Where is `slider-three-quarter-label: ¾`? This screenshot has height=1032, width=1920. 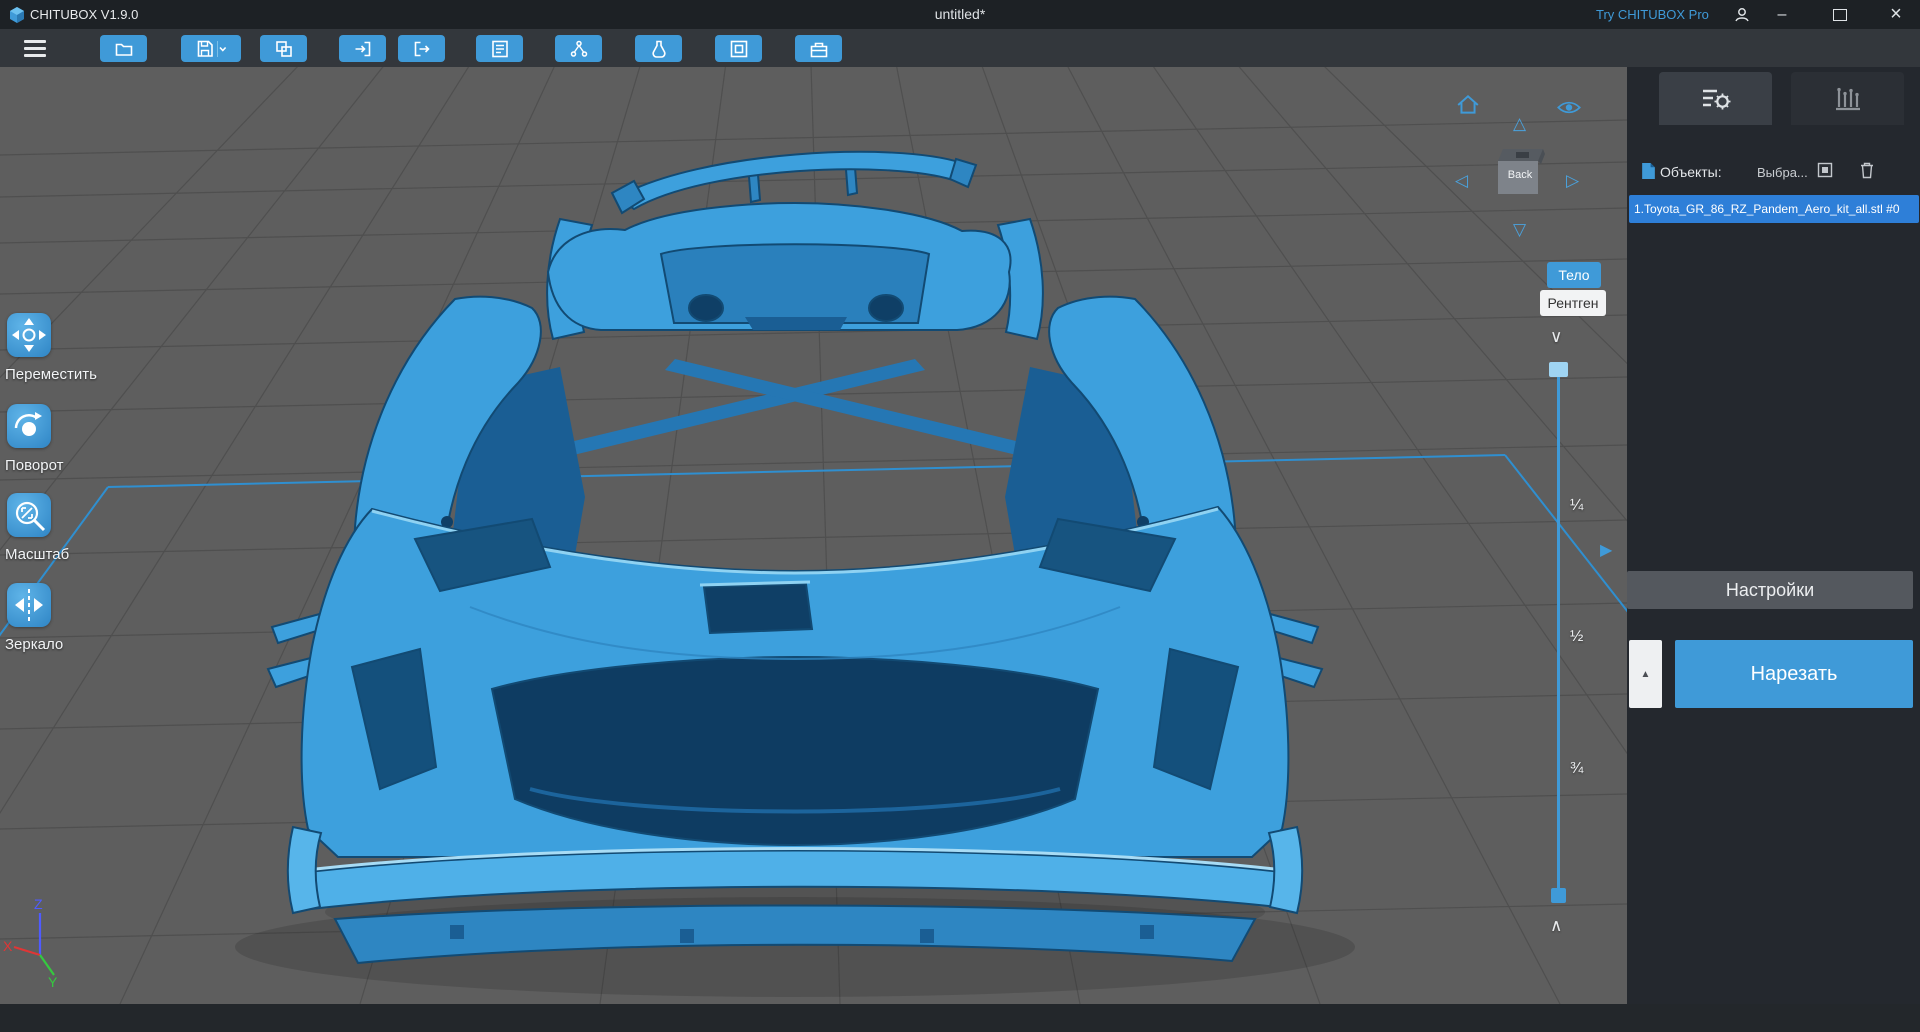 slider-three-quarter-label: ¾ is located at coordinates (1577, 768).